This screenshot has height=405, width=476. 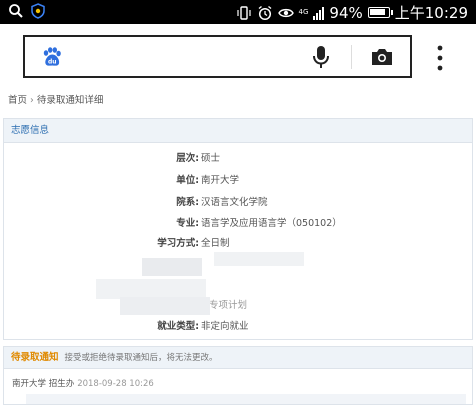 What do you see at coordinates (217, 56) in the screenshot?
I see `search-box: du` at bounding box center [217, 56].